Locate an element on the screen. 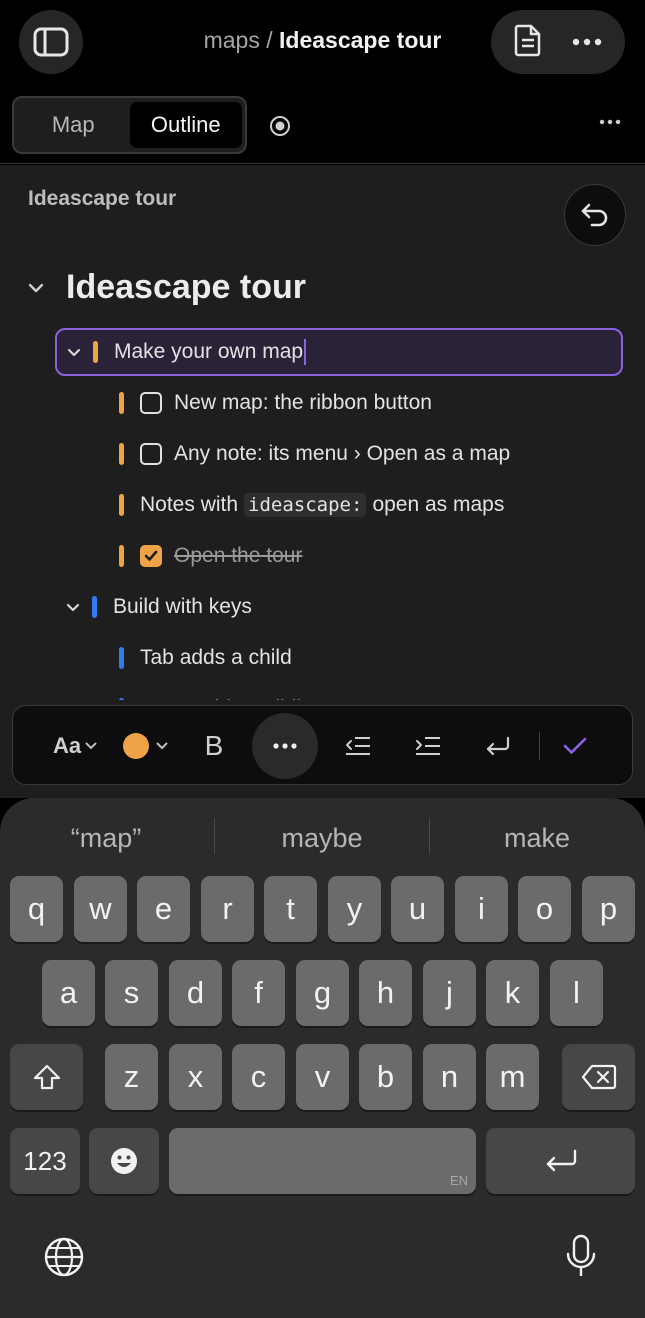 This screenshot has height=1318, width=645. outline-item: Notes with ideascape: open as maps is located at coordinates (311, 505).